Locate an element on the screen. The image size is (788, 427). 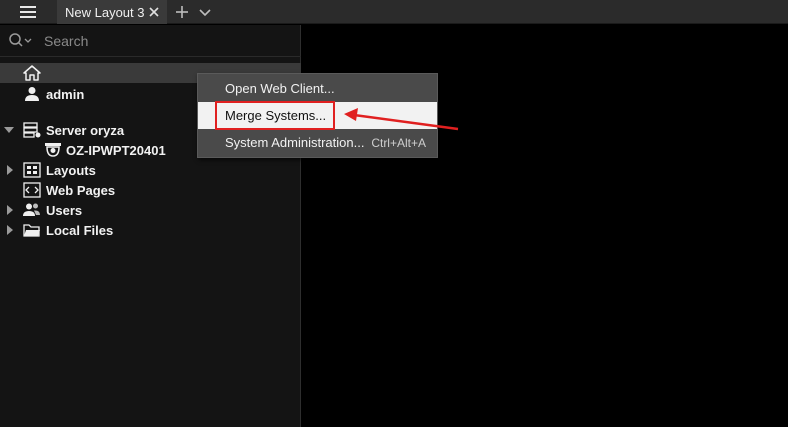
user-icon is located at coordinates (32, 94).